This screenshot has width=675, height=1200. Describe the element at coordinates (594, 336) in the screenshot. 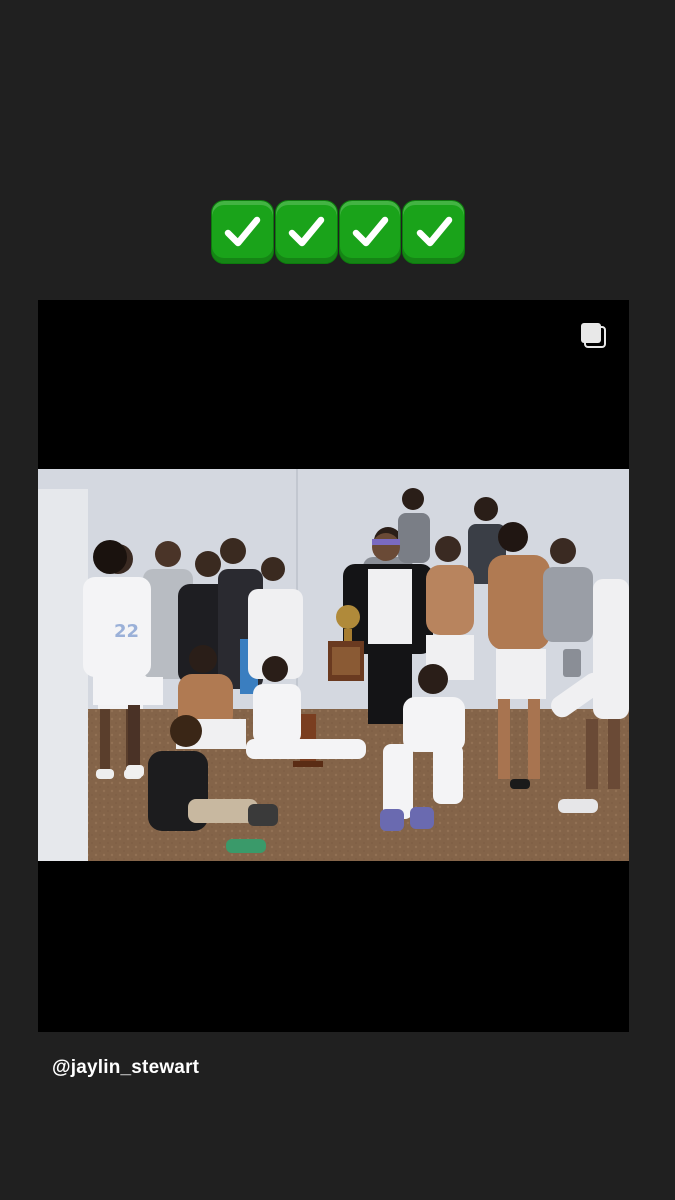

I see `carousel-stack-icon` at that location.